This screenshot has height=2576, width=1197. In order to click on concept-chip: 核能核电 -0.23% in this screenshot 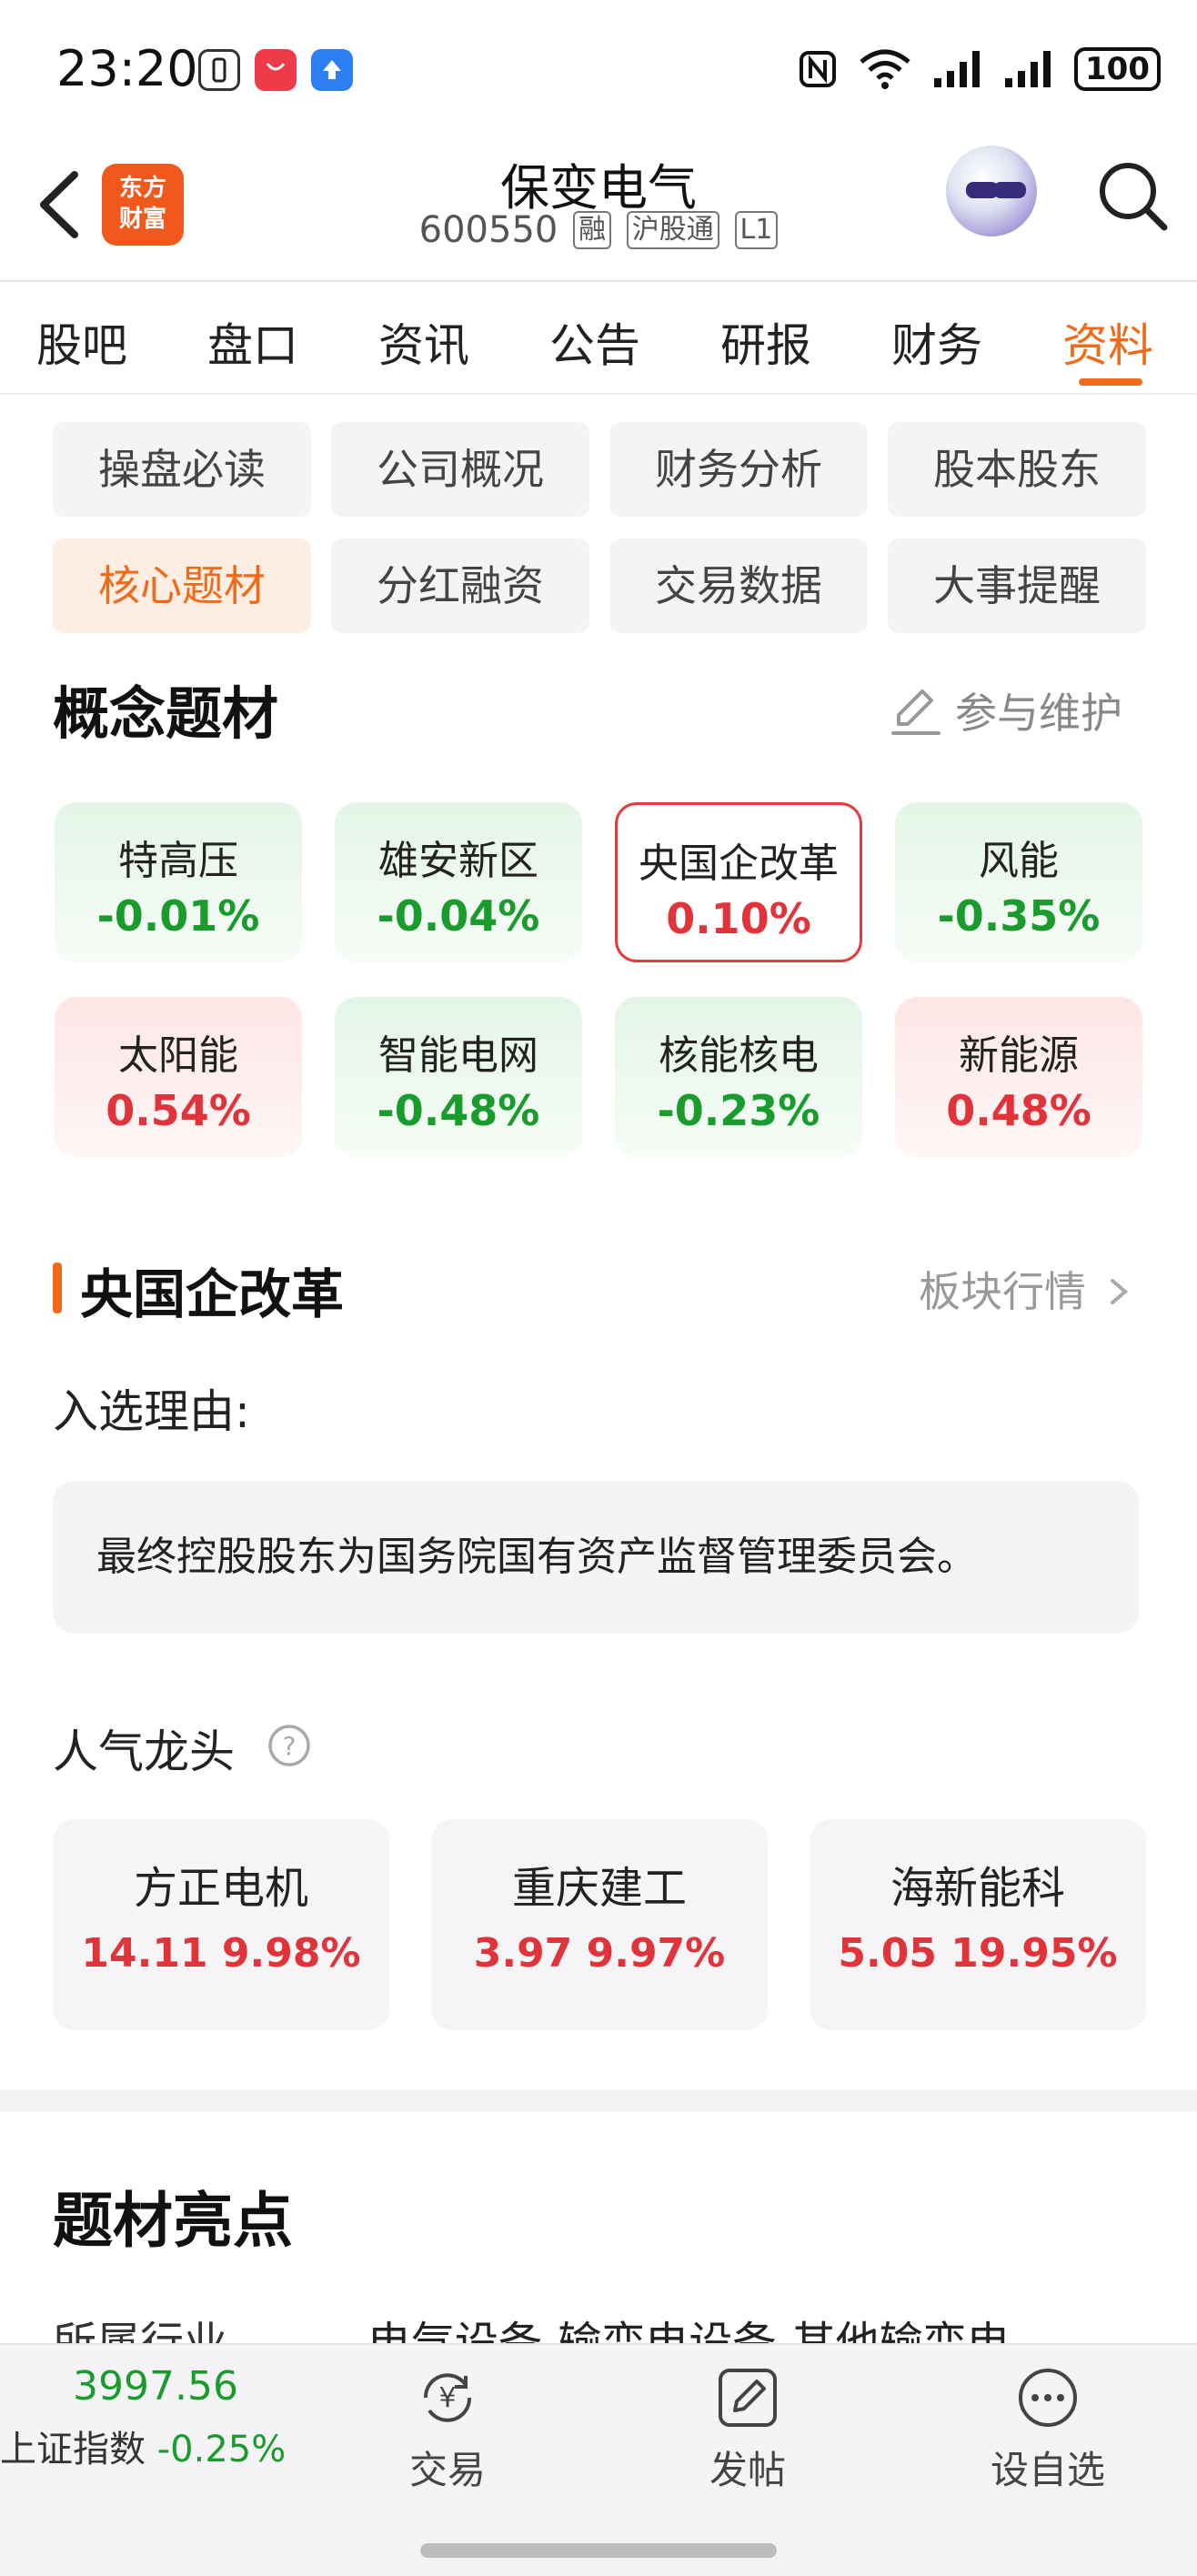, I will do `click(738, 1077)`.